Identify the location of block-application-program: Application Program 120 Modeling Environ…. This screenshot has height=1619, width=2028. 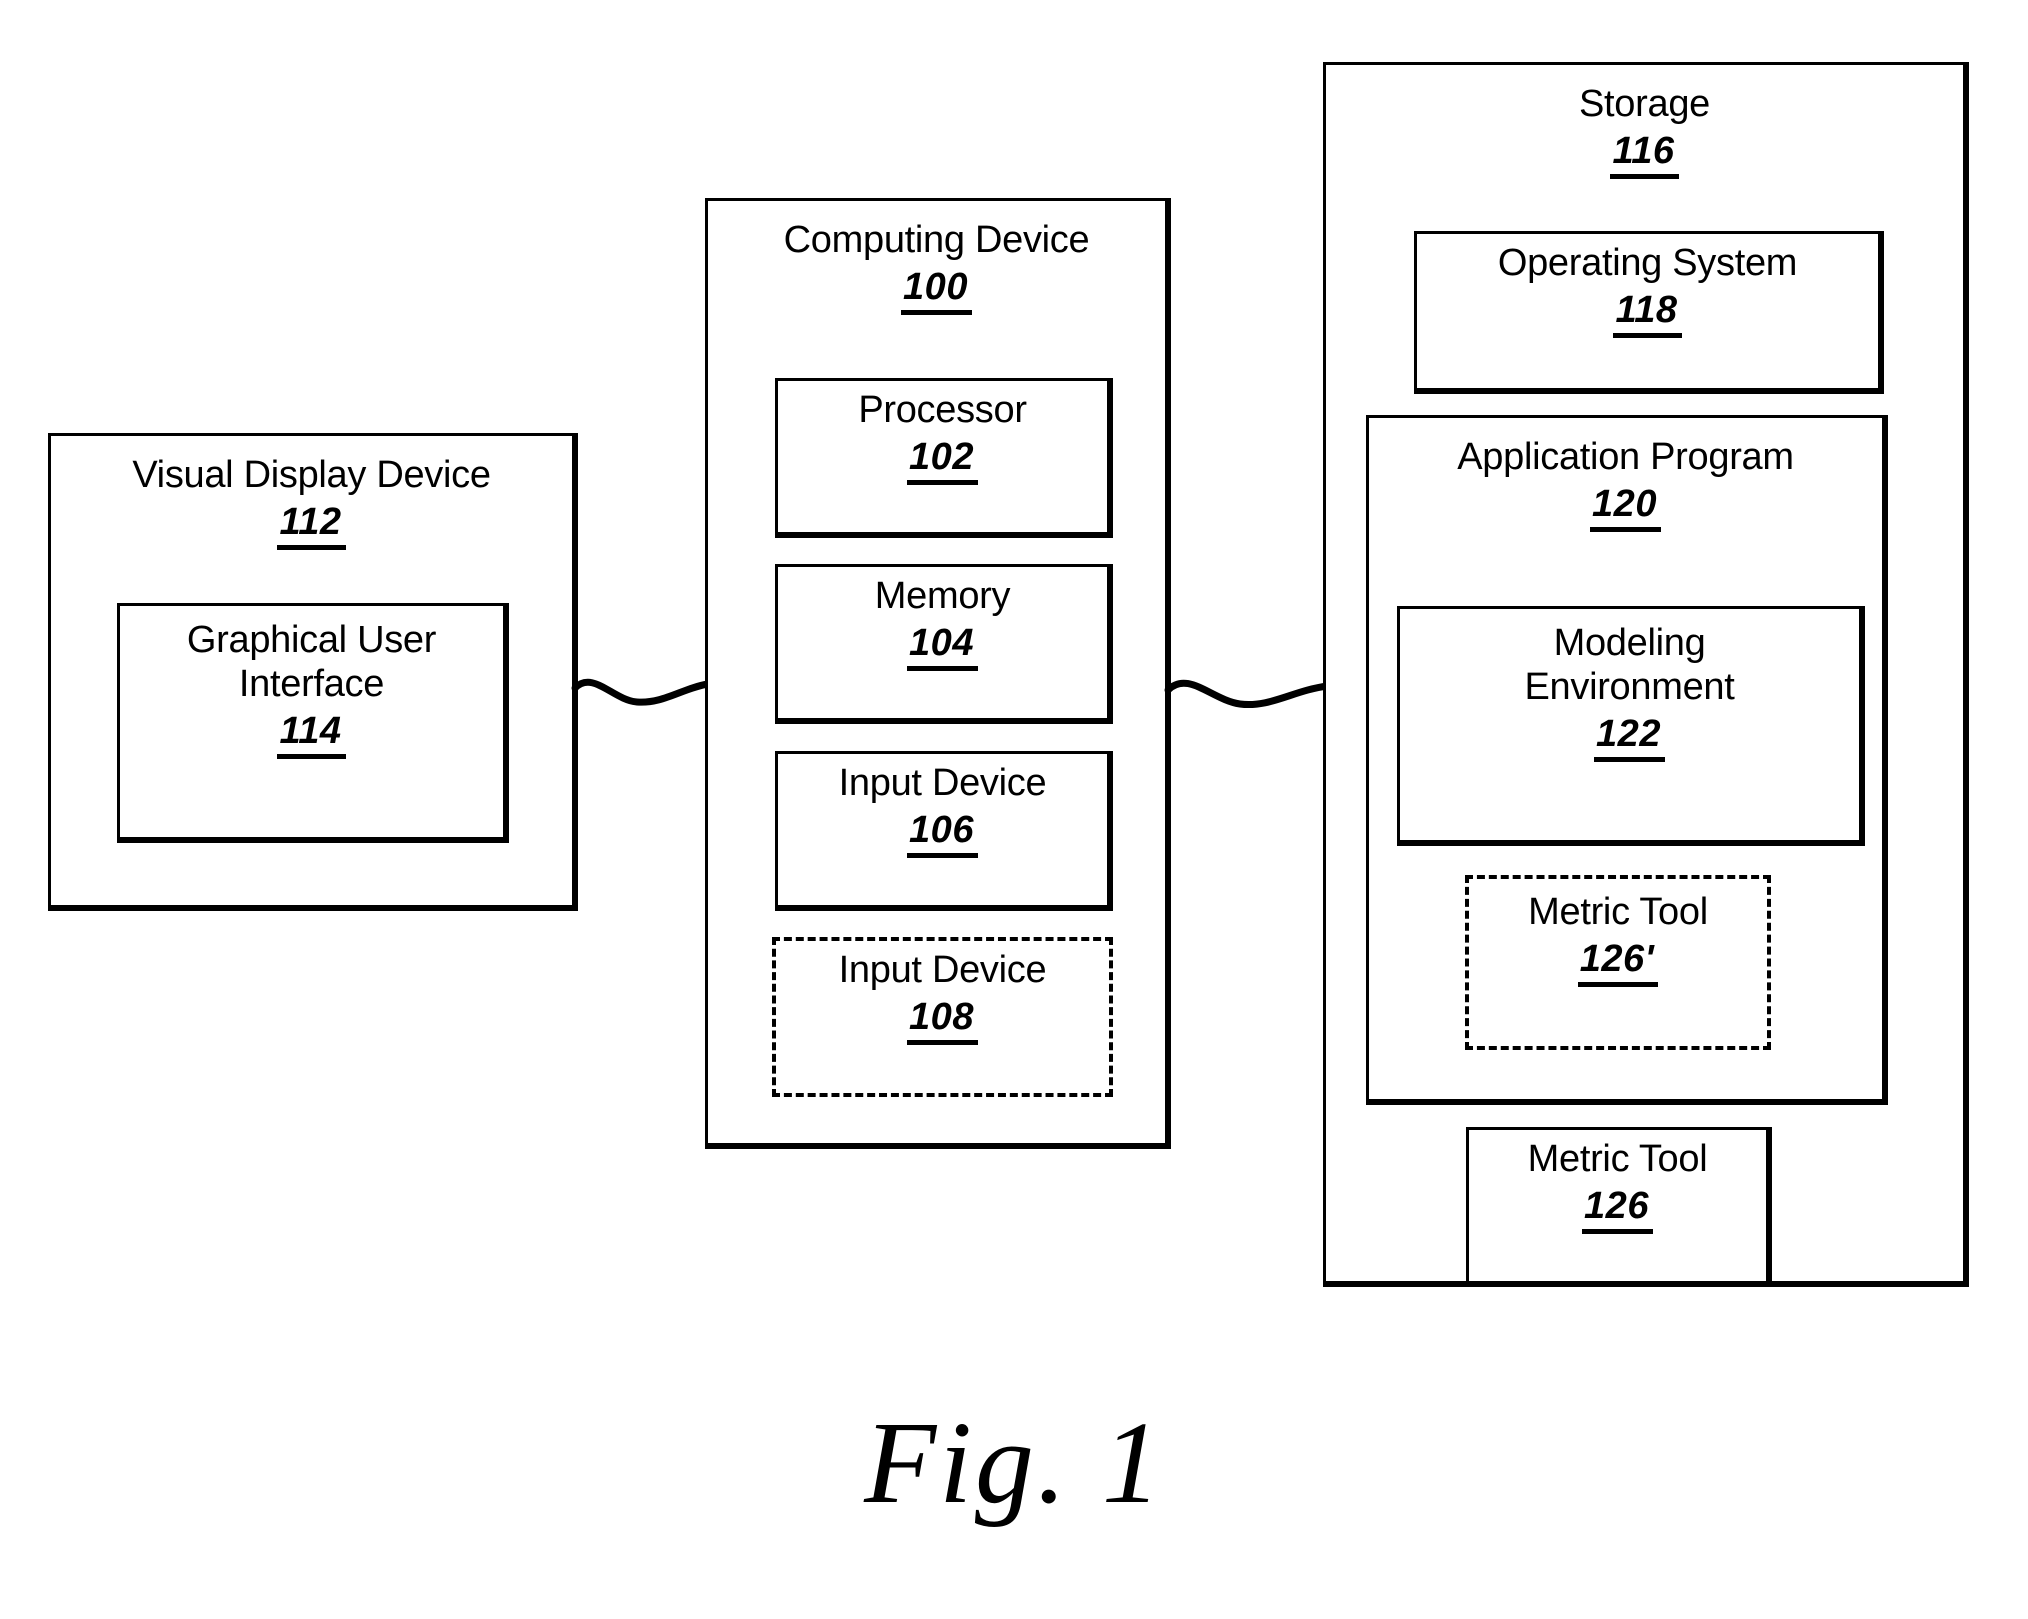
(1627, 760).